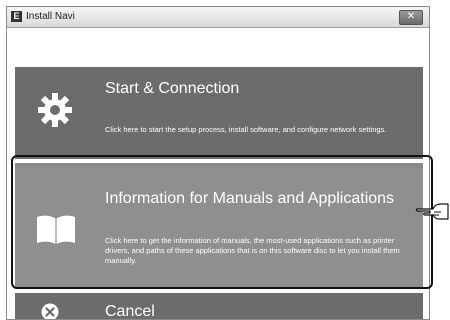 The height and width of the screenshot is (320, 450). Describe the element at coordinates (172, 88) in the screenshot. I see `start-connection-title: Start & Connection` at that location.